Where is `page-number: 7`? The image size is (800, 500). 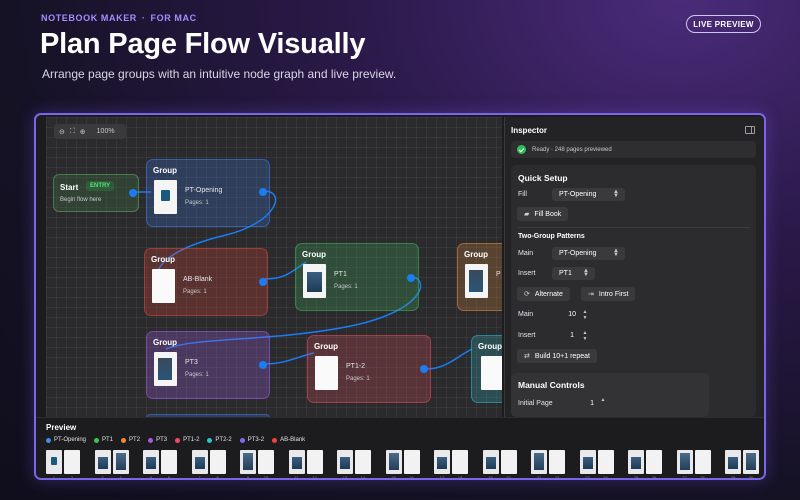 page-number: 7 is located at coordinates (199, 477).